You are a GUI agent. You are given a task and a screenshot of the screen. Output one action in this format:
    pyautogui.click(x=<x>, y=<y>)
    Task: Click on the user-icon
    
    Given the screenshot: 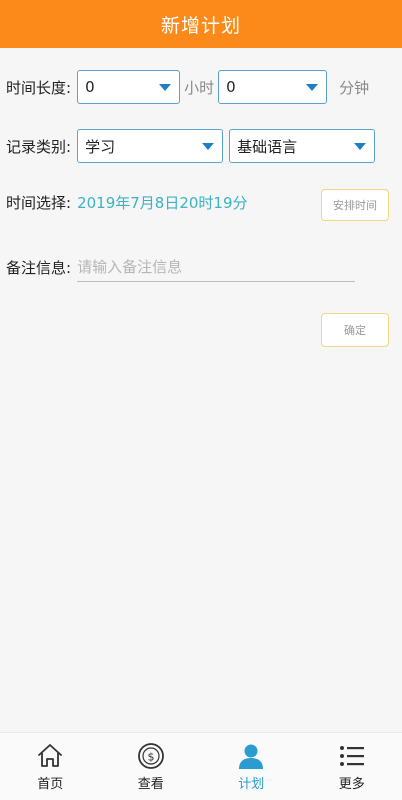 What is the action you would take?
    pyautogui.click(x=251, y=756)
    